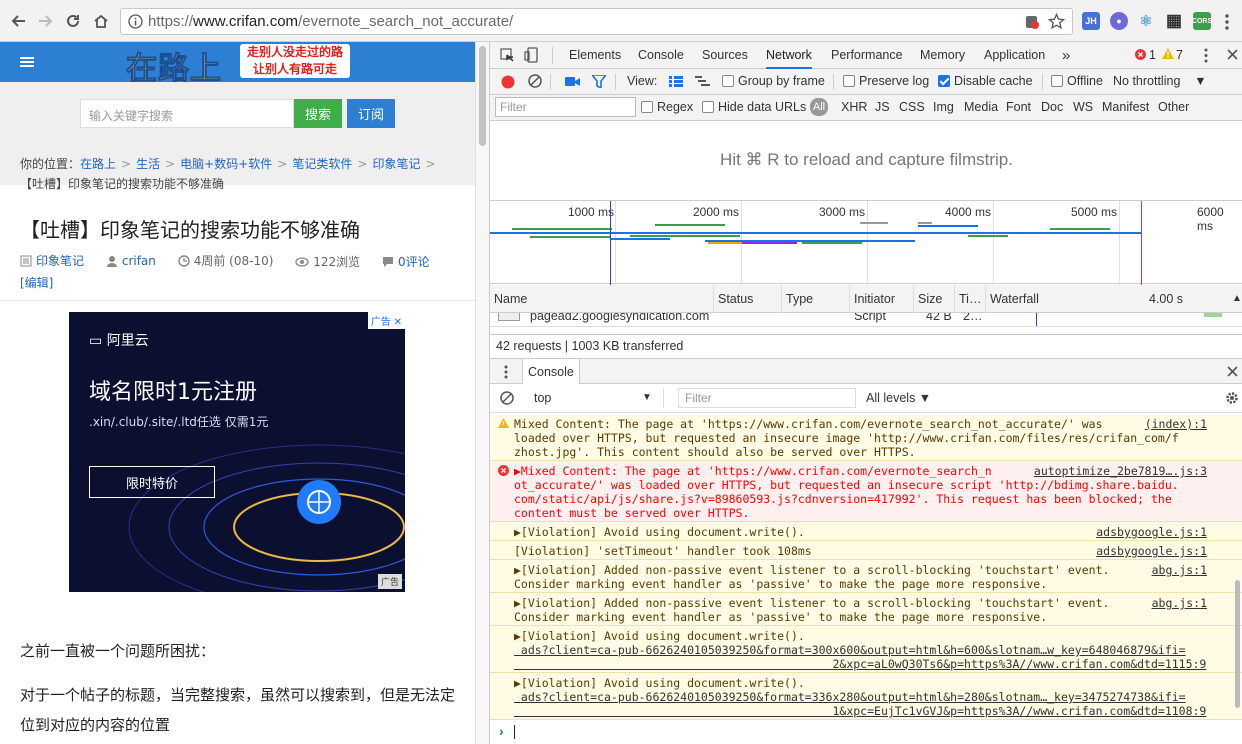  Describe the element at coordinates (1227, 22) in the screenshot. I see `browser-menu-icon` at that location.